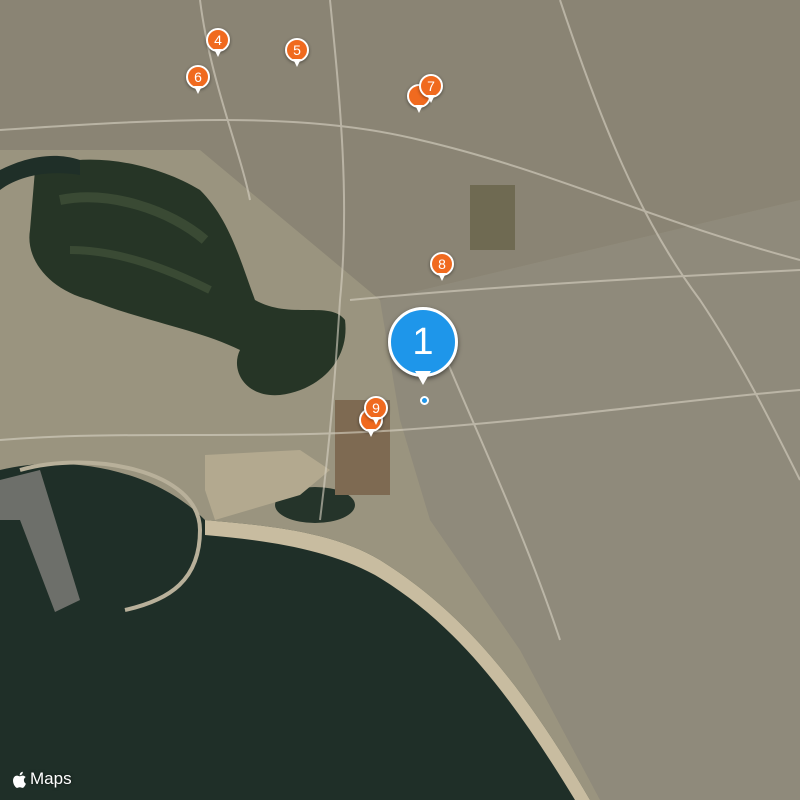 The height and width of the screenshot is (800, 800). What do you see at coordinates (442, 268) in the screenshot?
I see `marker-8: 8` at bounding box center [442, 268].